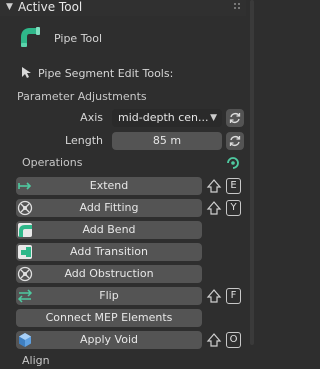 The image size is (320, 369). I want to click on operations-refresh-icon, so click(233, 163).